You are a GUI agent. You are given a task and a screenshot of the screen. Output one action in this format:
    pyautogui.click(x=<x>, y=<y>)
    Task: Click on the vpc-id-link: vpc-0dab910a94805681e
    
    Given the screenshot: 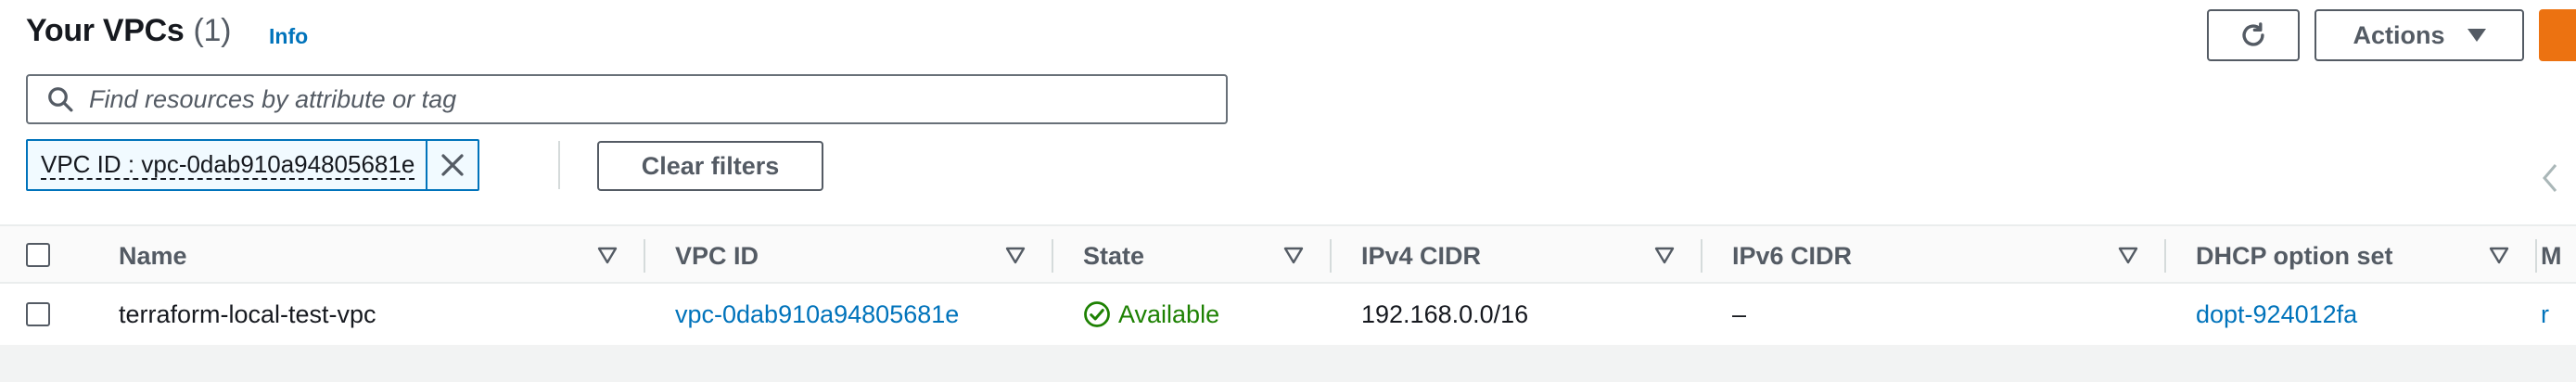 What is the action you would take?
    pyautogui.click(x=817, y=314)
    